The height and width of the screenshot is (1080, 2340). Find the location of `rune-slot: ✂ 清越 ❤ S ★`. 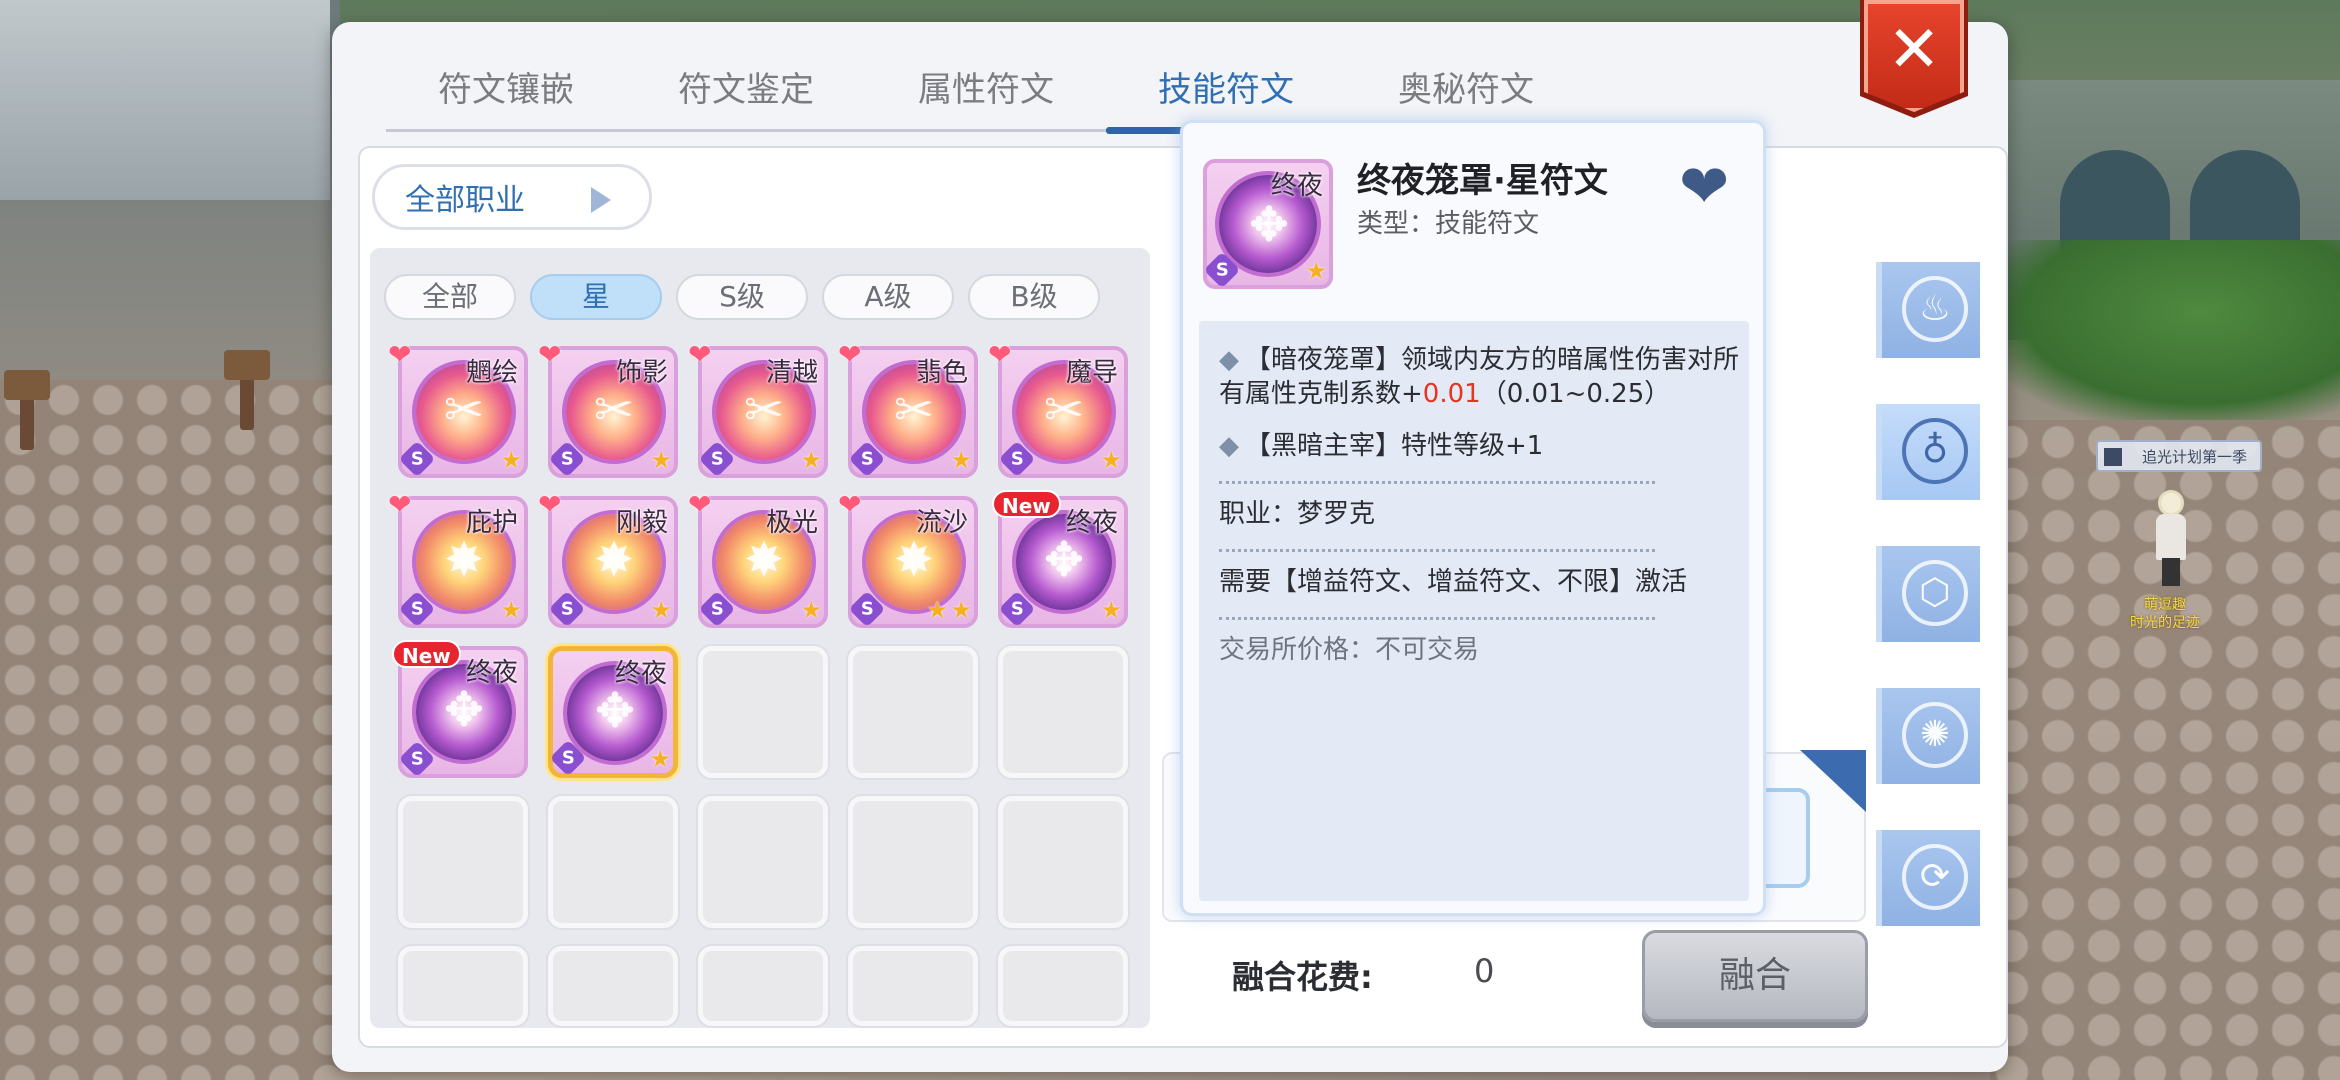

rune-slot: ✂ 清越 ❤ S ★ is located at coordinates (758, 408).